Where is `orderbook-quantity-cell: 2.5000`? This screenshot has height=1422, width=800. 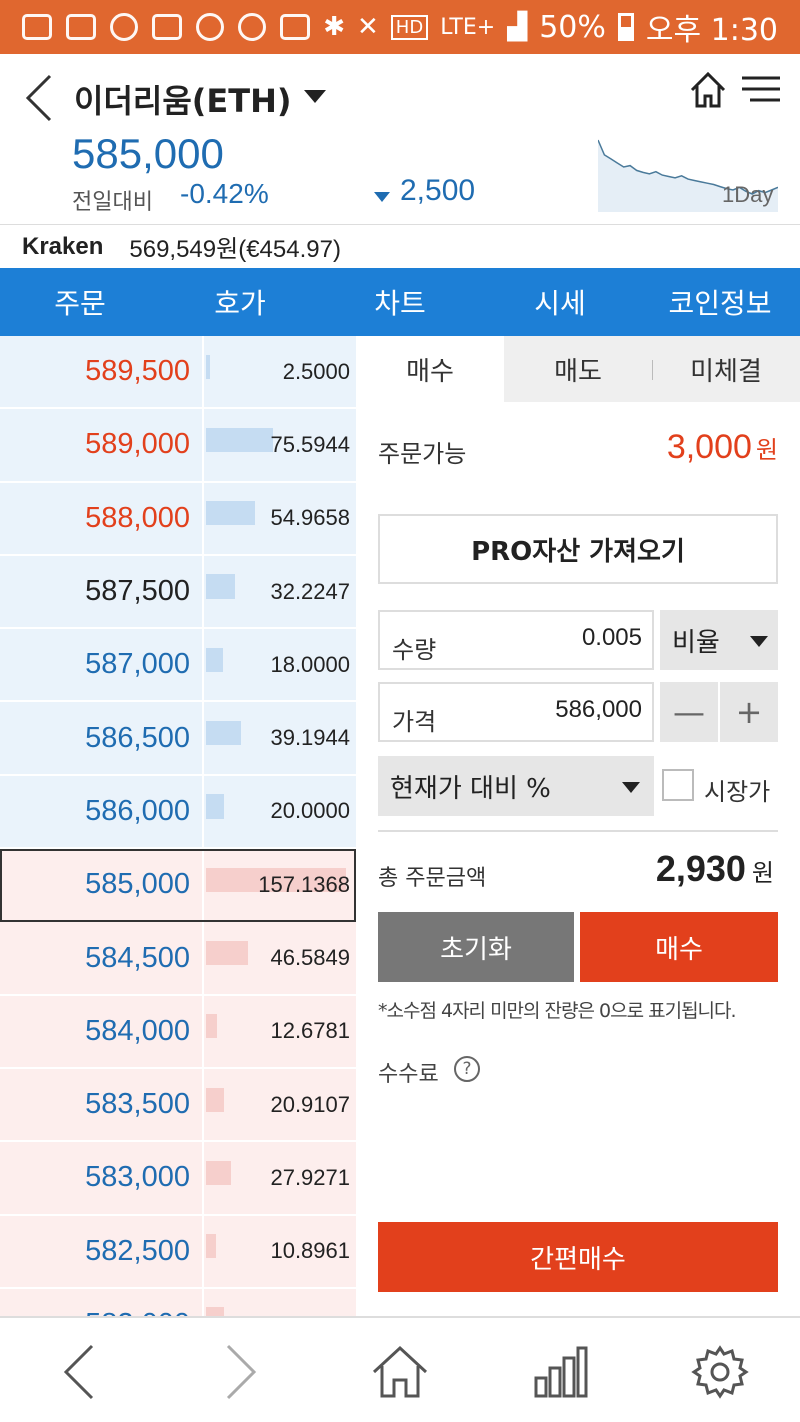
orderbook-quantity-cell: 2.5000 is located at coordinates (280, 371).